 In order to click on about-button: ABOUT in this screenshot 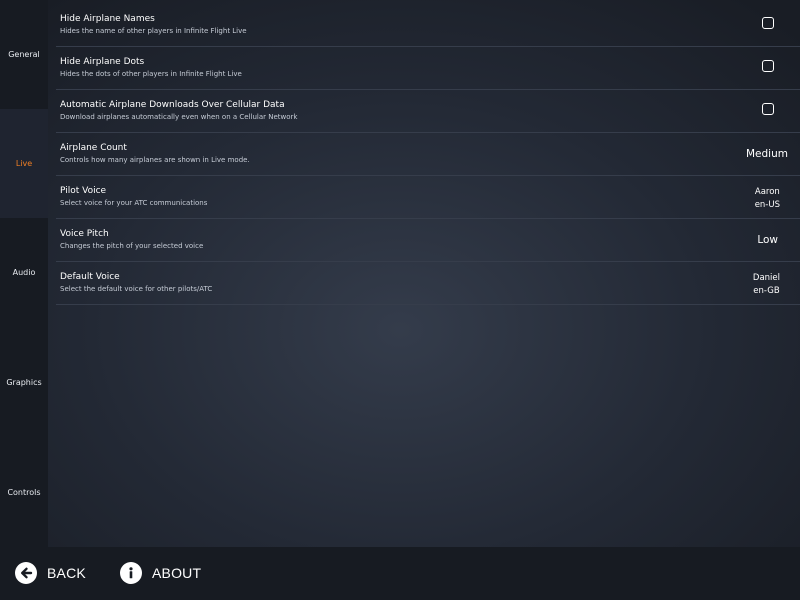, I will do `click(160, 573)`.